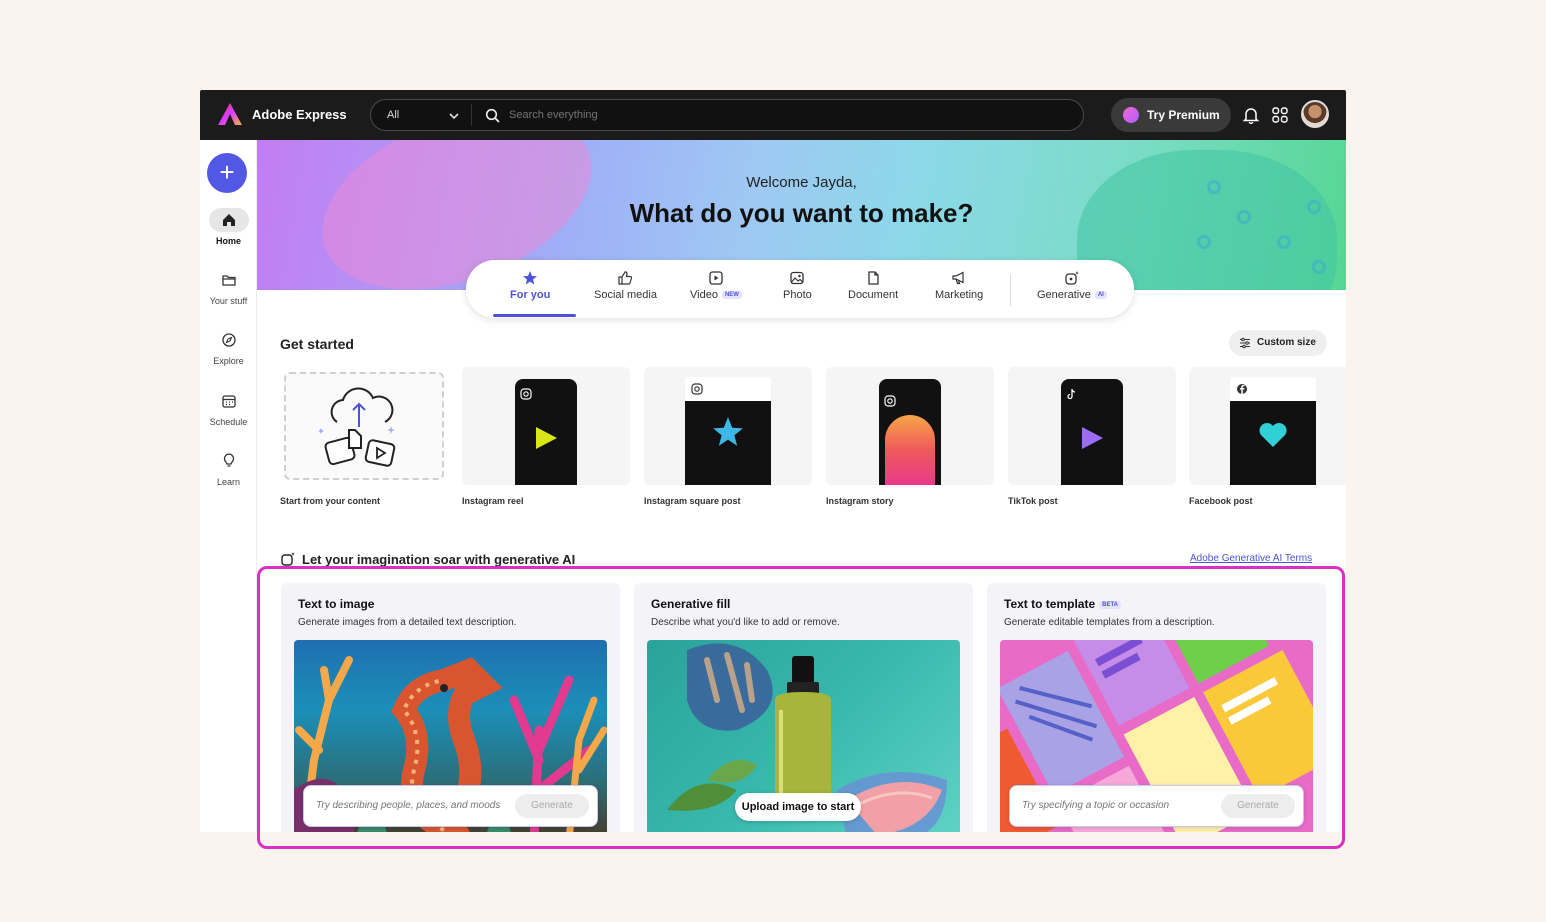 The image size is (1546, 922). I want to click on welcome-text: Welcome Jayda,, so click(801, 182).